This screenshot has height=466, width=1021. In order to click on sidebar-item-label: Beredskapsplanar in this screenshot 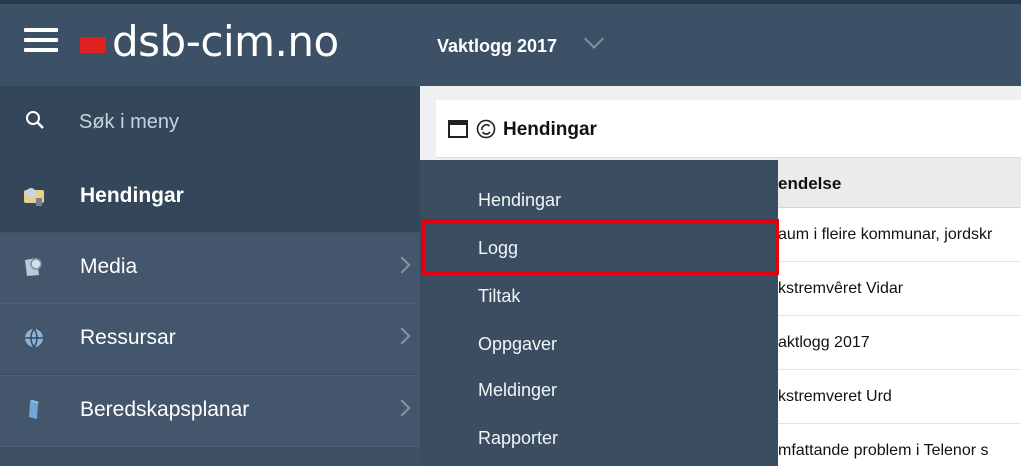, I will do `click(165, 409)`.